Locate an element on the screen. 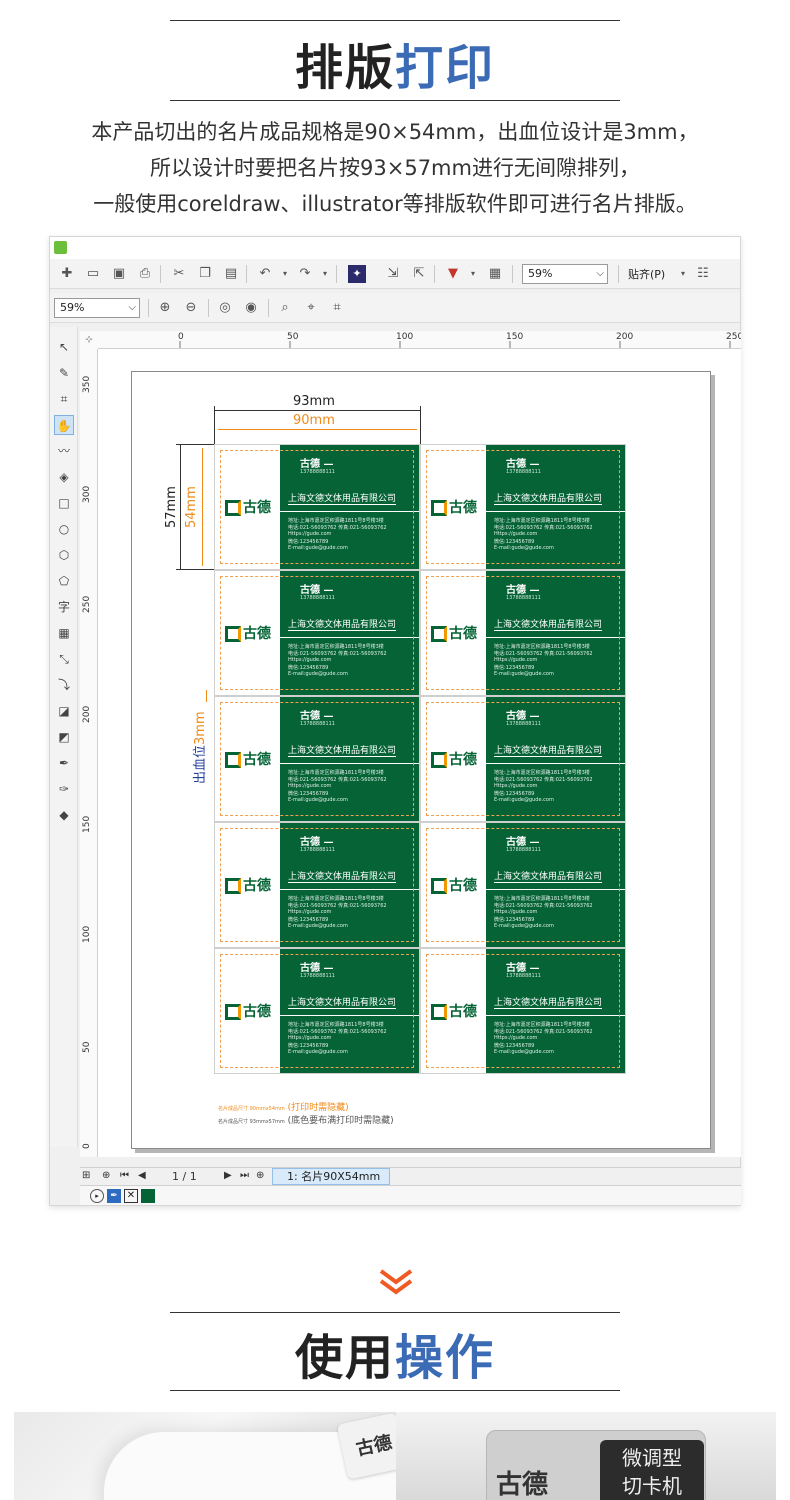  palette-menu-icon: ▸ is located at coordinates (97, 1196).